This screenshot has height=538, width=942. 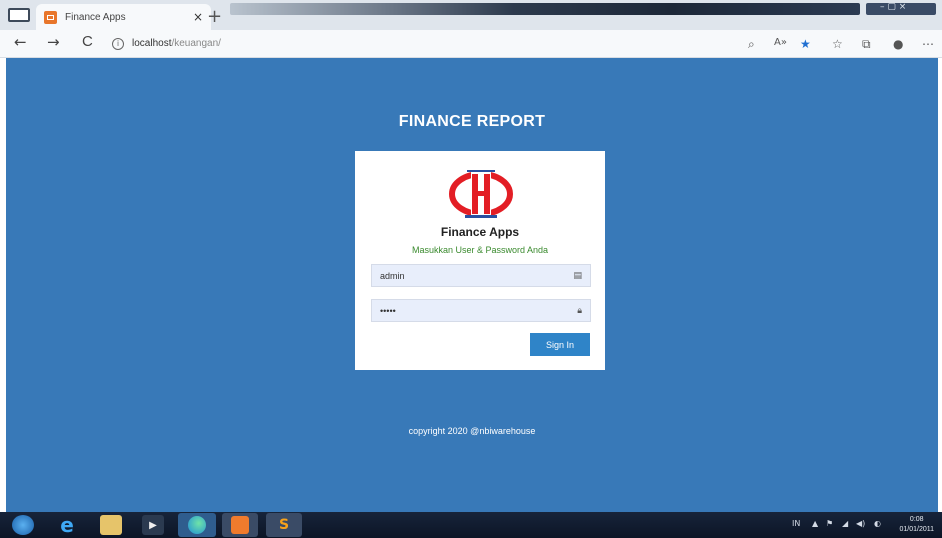 I want to click on login-instruction: Masukkan User & Password Anda, so click(x=480, y=250).